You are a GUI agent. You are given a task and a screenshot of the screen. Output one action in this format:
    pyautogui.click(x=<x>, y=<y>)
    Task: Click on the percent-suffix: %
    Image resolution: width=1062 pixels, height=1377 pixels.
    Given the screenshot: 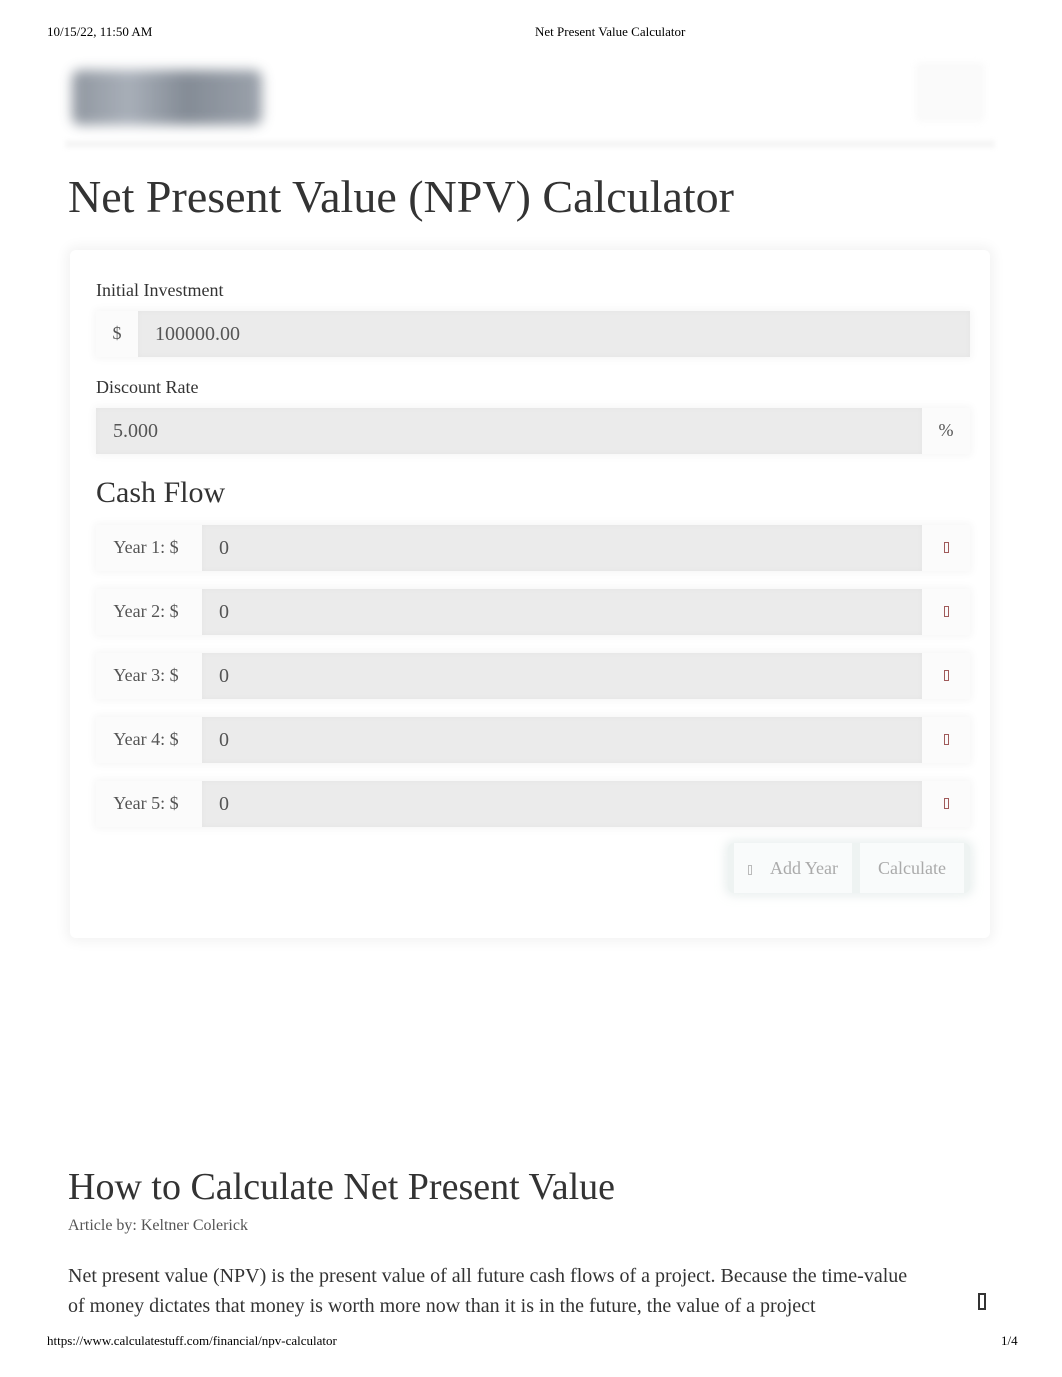 What is the action you would take?
    pyautogui.click(x=946, y=430)
    